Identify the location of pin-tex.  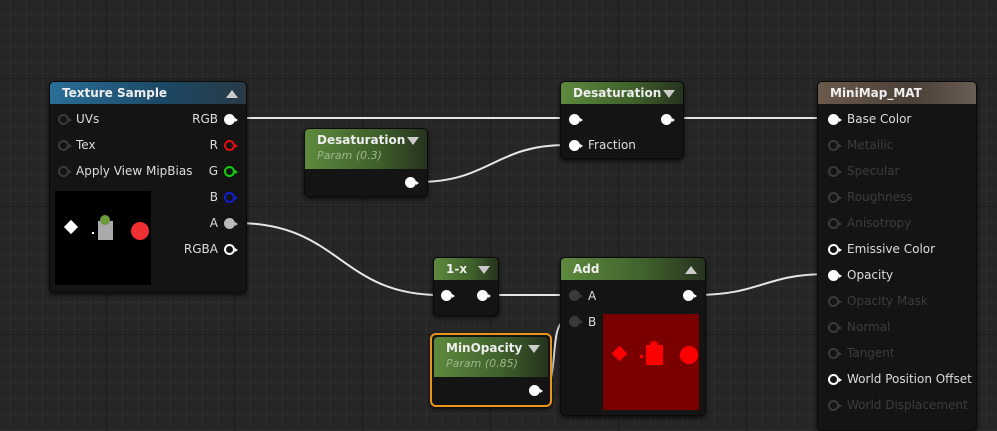
(65, 145).